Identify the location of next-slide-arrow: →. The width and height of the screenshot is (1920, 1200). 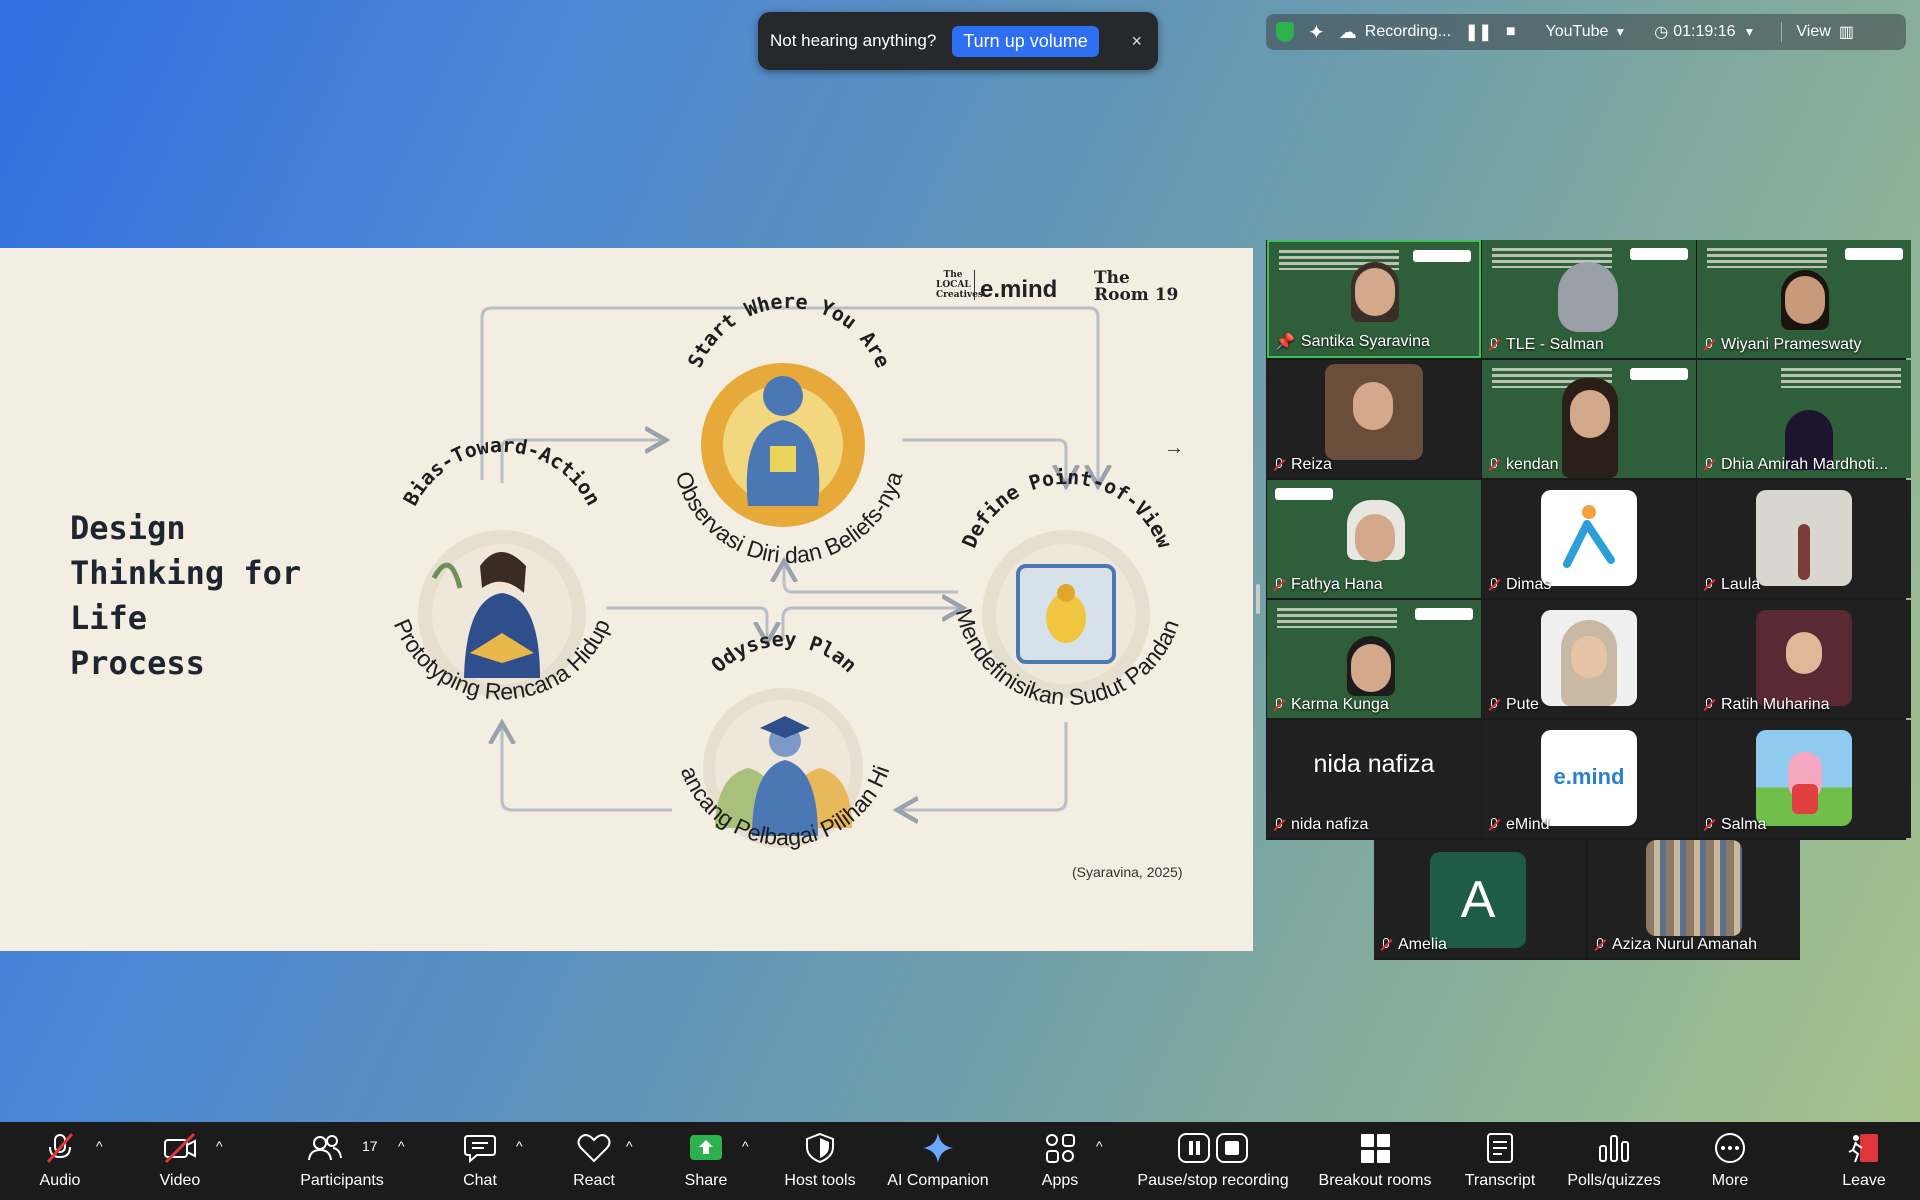
(1174, 448).